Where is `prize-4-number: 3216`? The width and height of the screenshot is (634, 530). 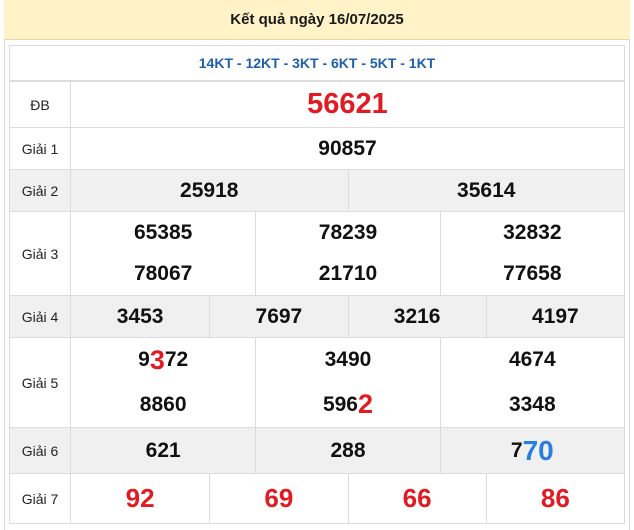 prize-4-number: 3216 is located at coordinates (416, 316).